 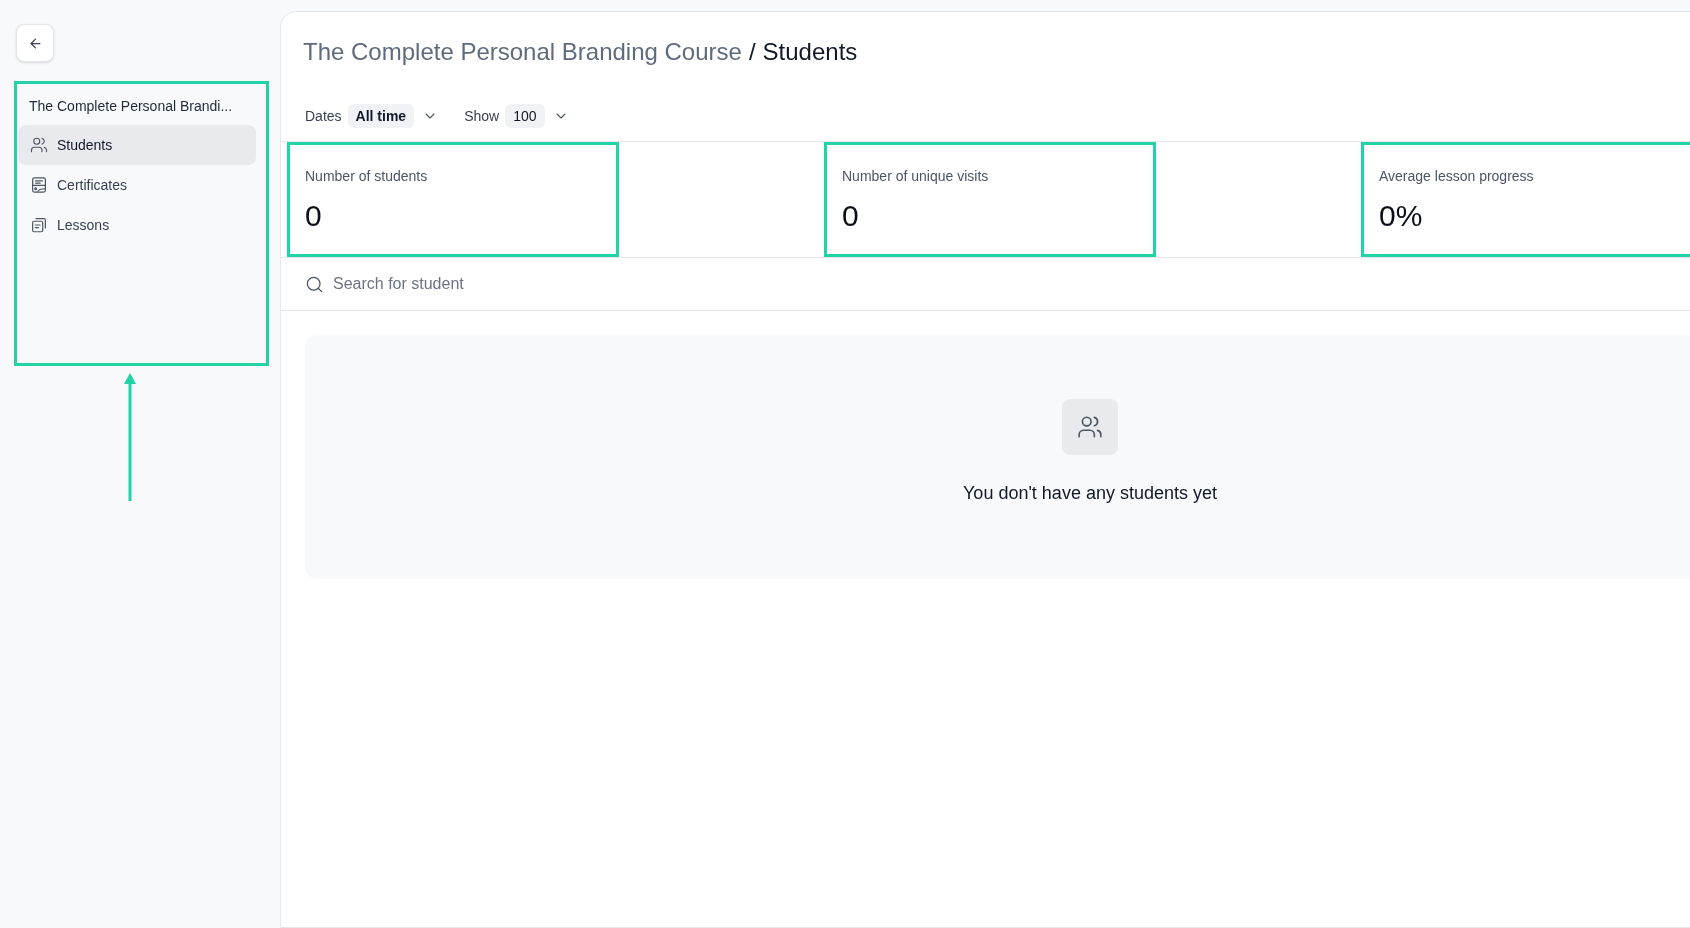 What do you see at coordinates (633, 284) in the screenshot?
I see `search-field: Search for student` at bounding box center [633, 284].